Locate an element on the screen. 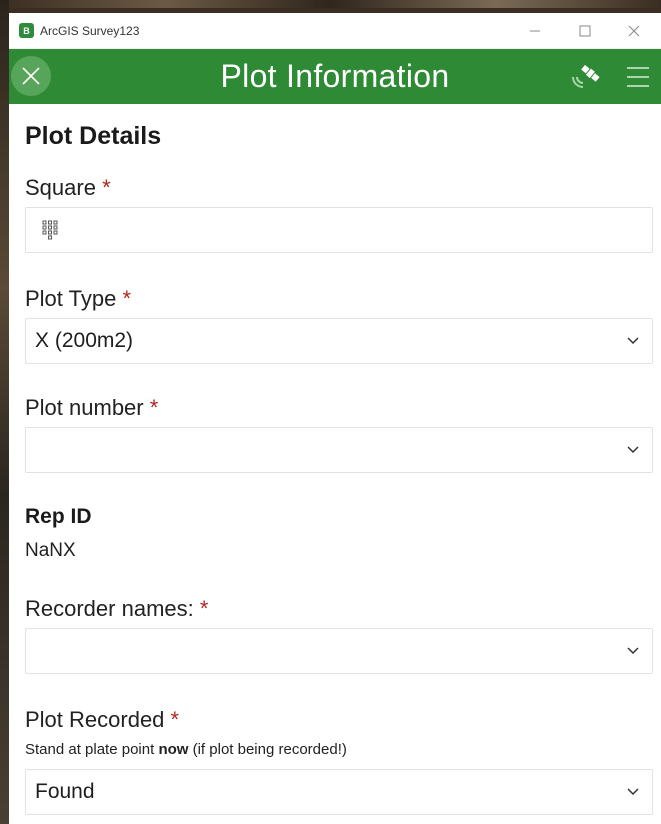 The height and width of the screenshot is (824, 661). page-title: Plot Information is located at coordinates (335, 76).